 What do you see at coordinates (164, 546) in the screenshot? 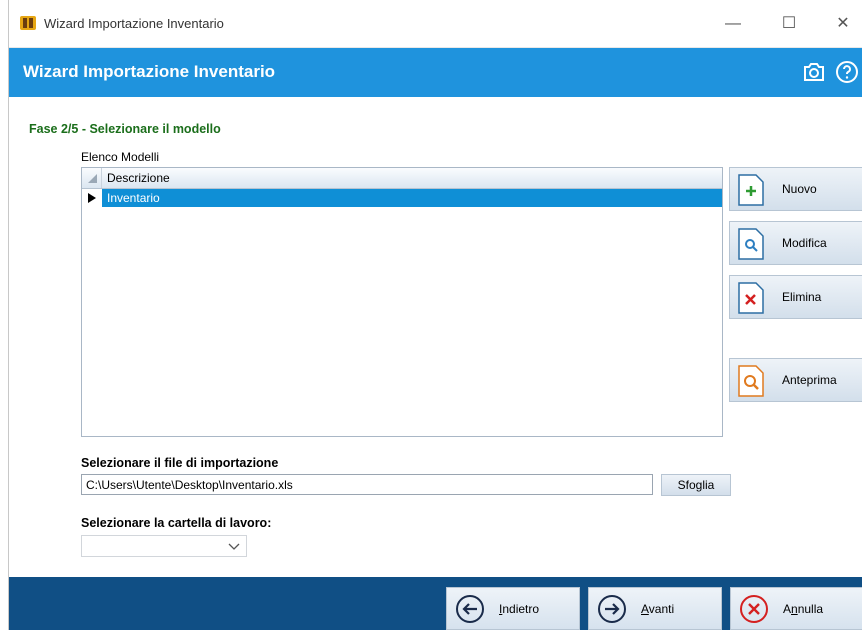
I see `sheet-select` at bounding box center [164, 546].